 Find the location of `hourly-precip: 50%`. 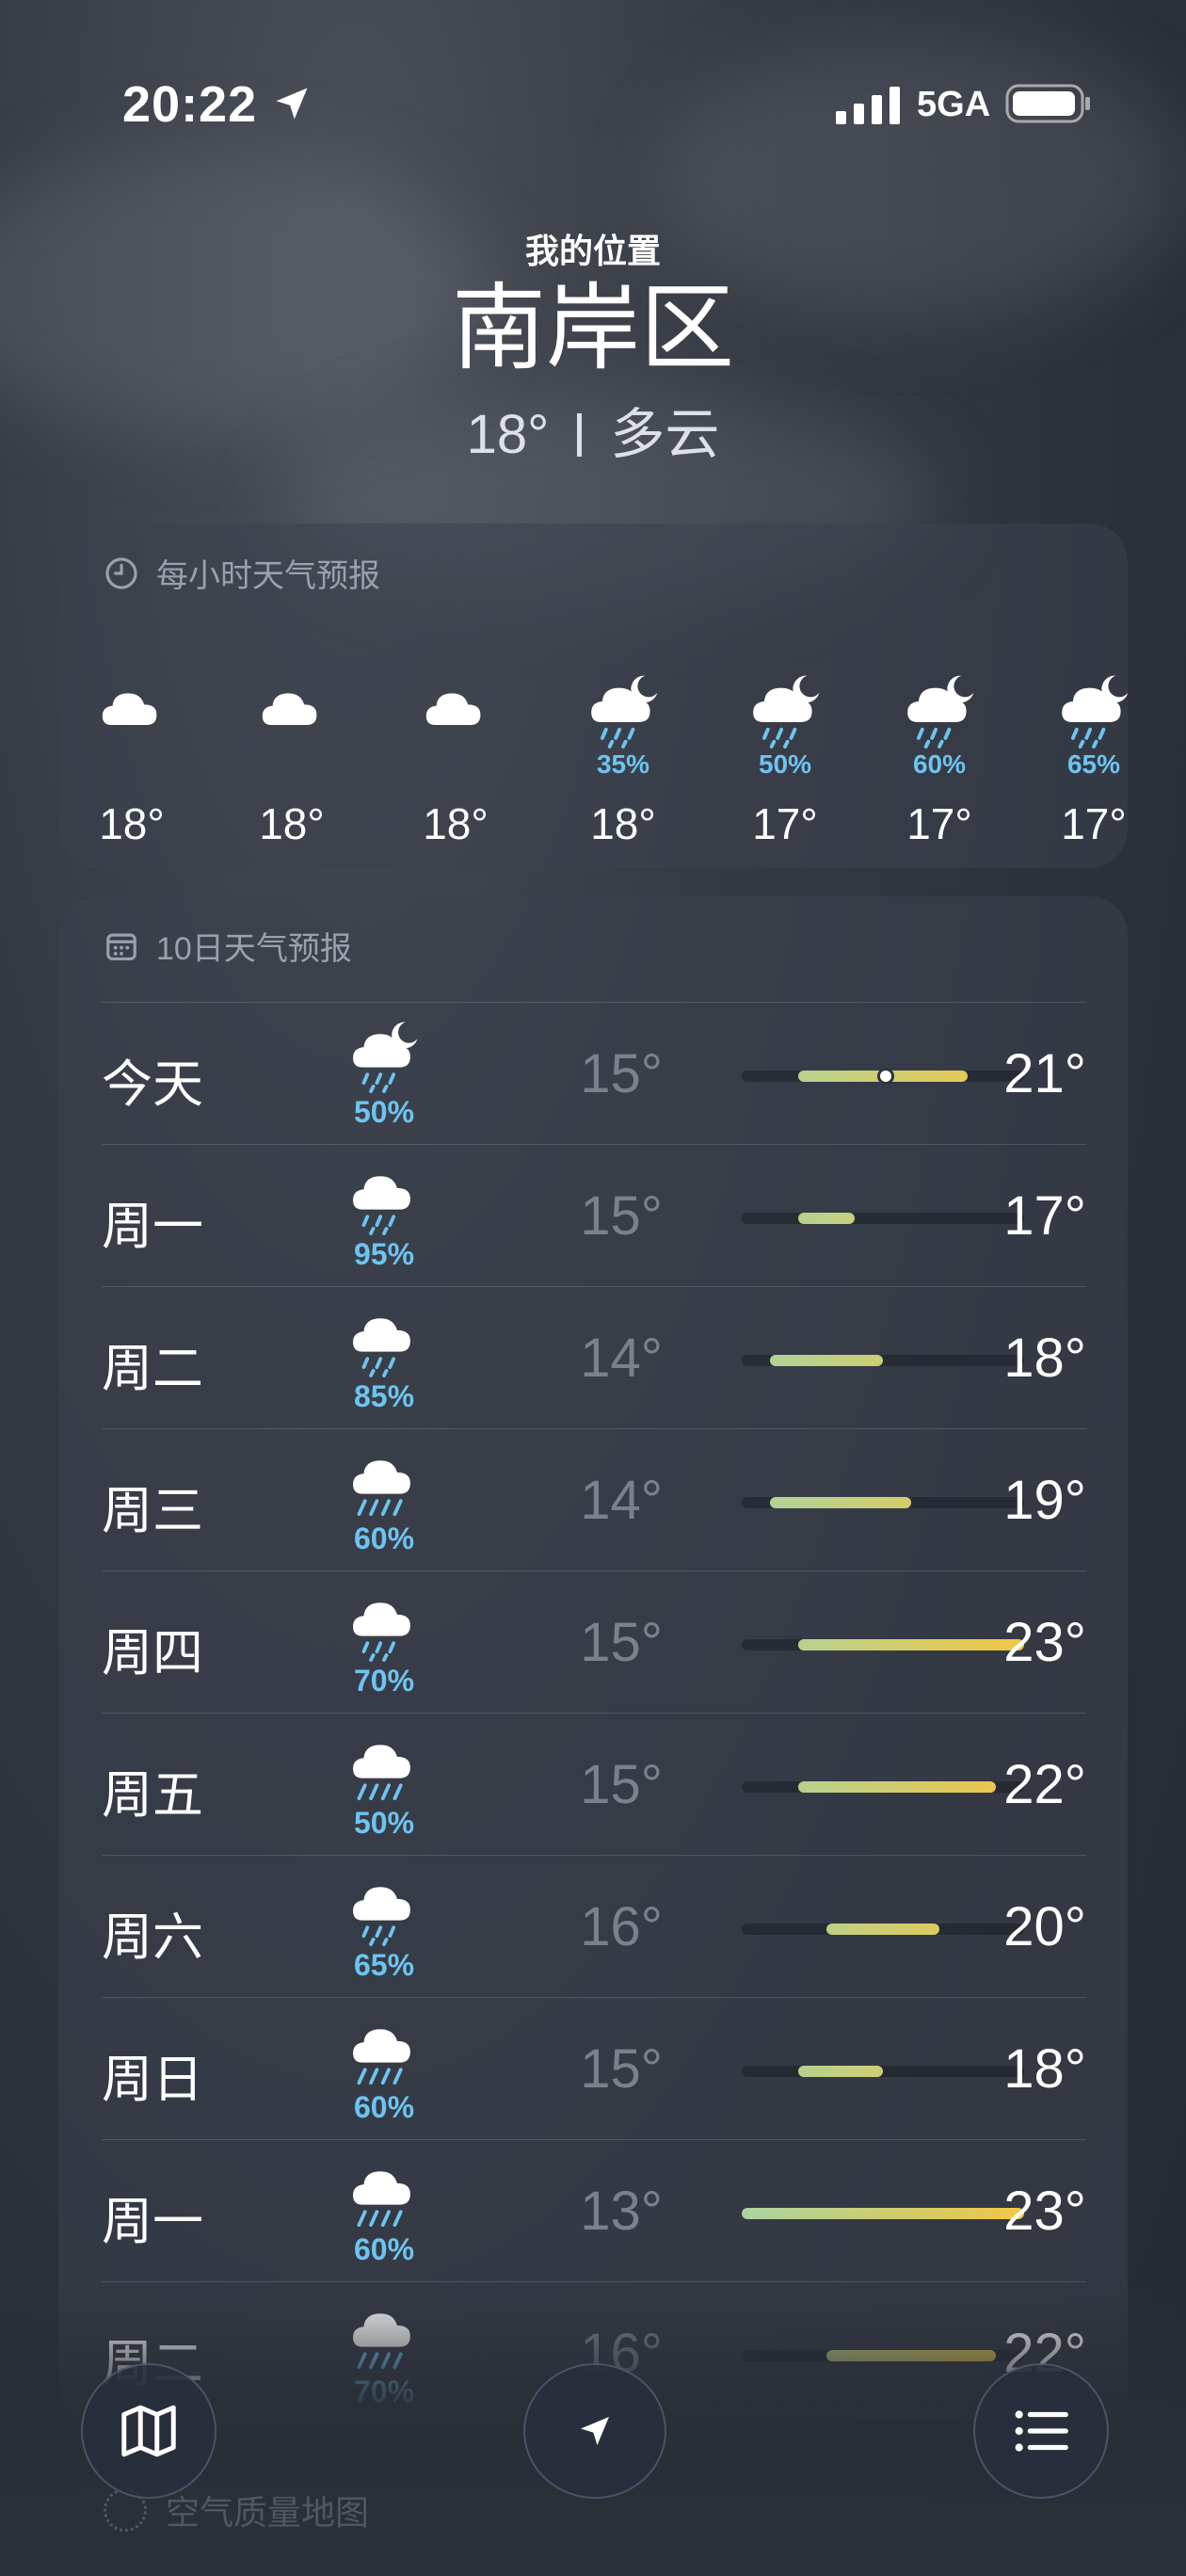

hourly-precip: 50% is located at coordinates (785, 764).